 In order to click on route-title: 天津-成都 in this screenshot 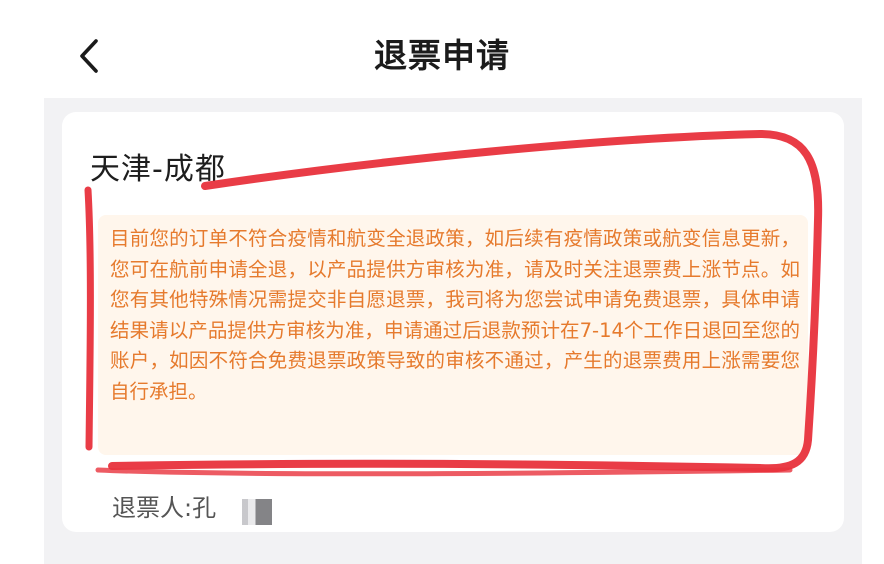, I will do `click(158, 169)`.